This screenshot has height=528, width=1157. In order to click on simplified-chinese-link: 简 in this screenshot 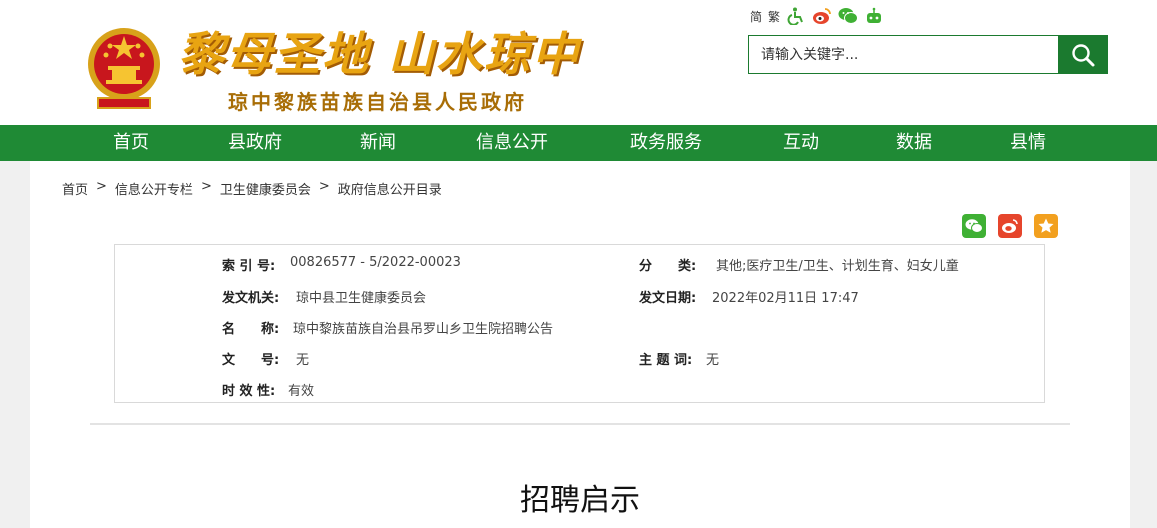, I will do `click(756, 16)`.